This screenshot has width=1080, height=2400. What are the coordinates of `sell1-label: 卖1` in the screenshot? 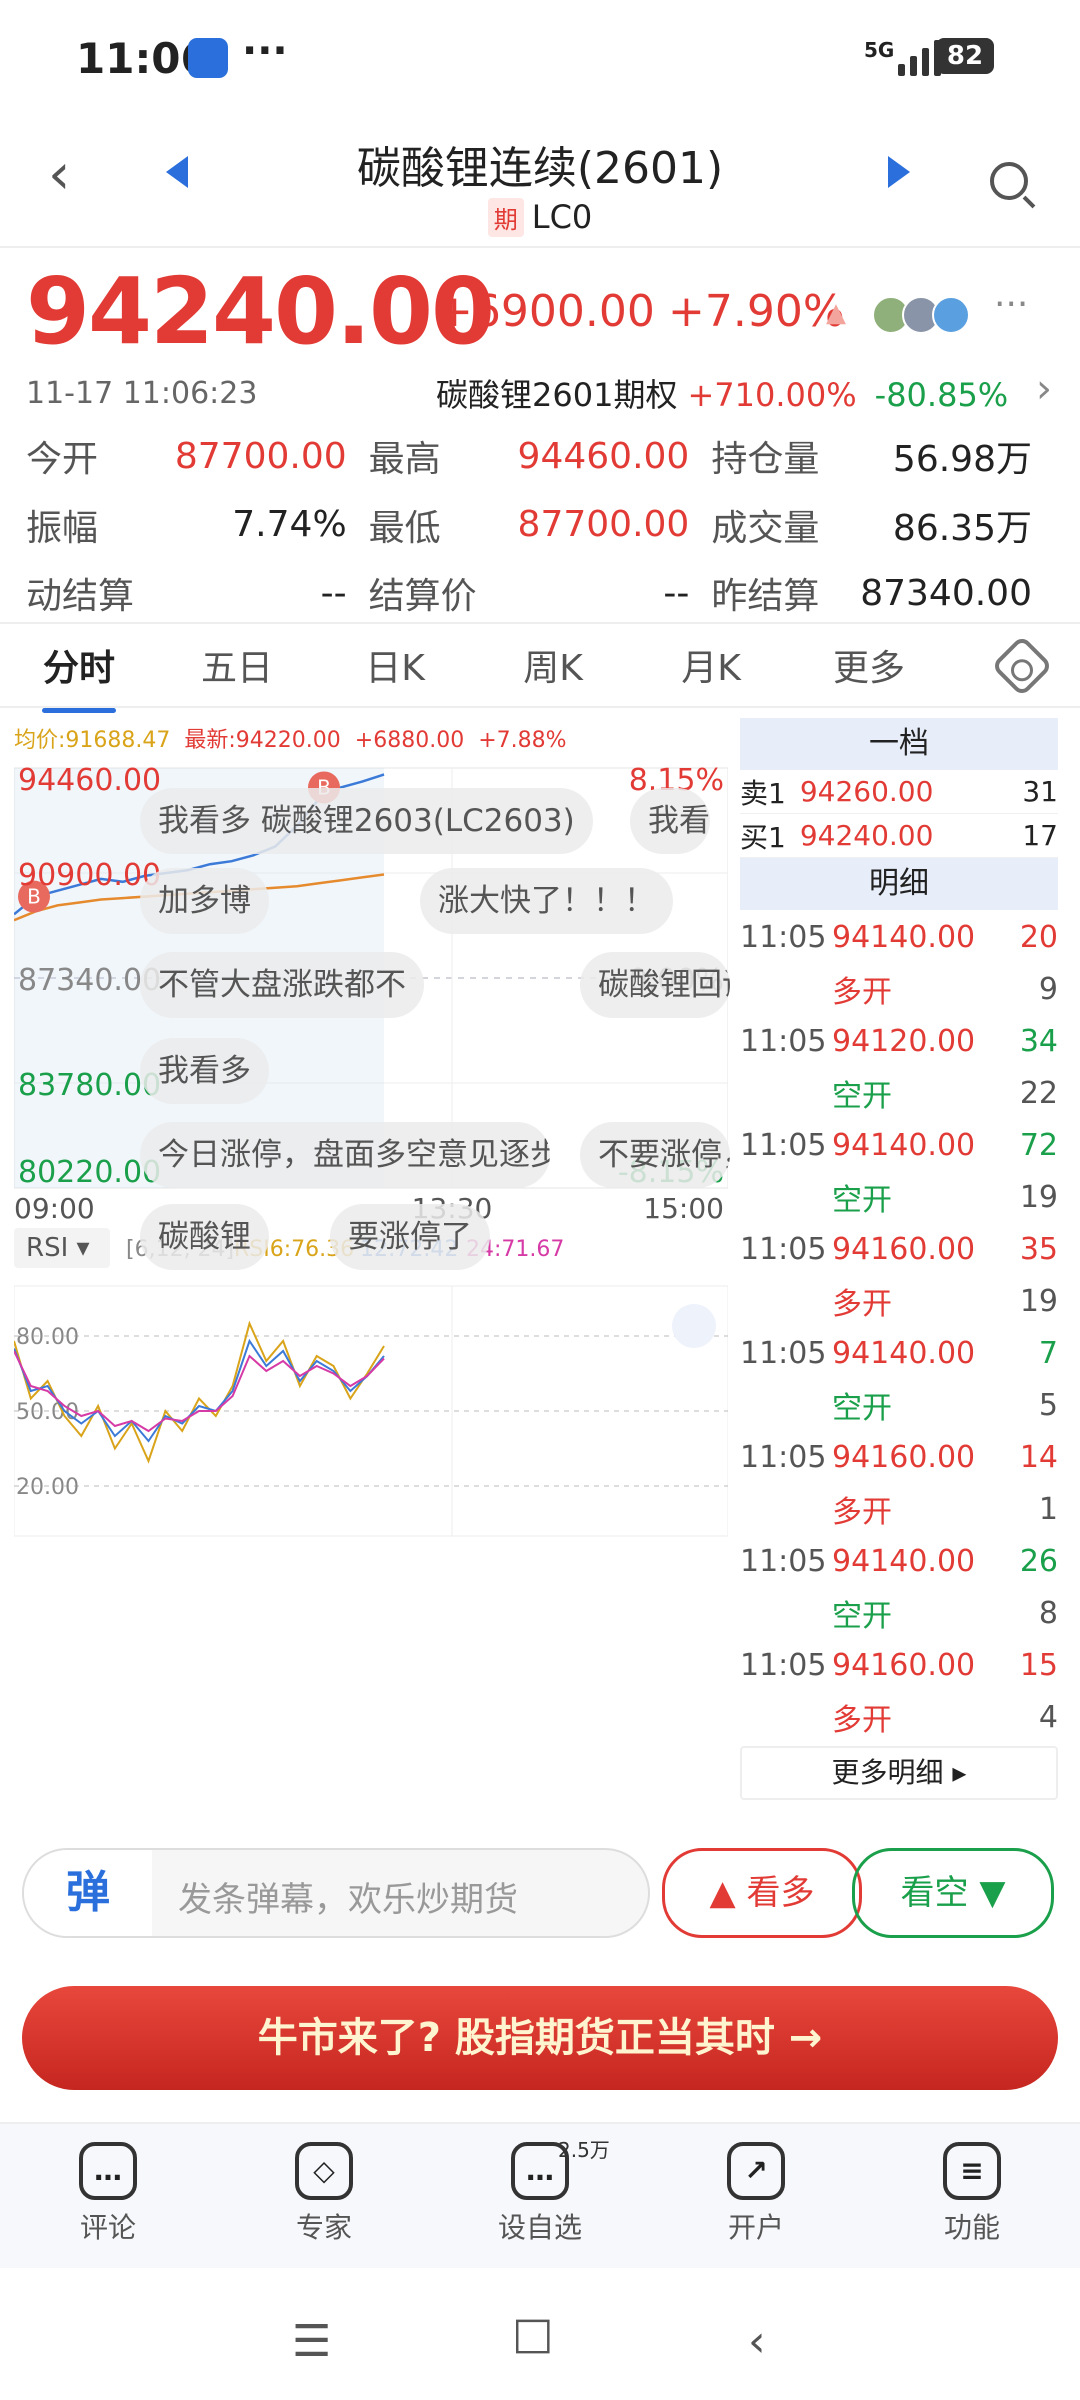 It's located at (763, 793).